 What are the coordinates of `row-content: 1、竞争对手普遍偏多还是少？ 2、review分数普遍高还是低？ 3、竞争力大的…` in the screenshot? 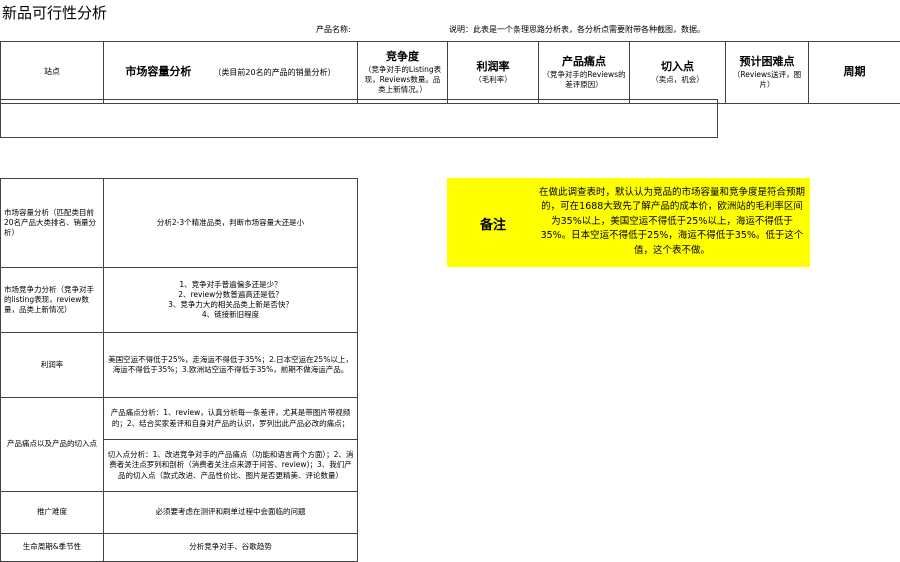 It's located at (230, 300).